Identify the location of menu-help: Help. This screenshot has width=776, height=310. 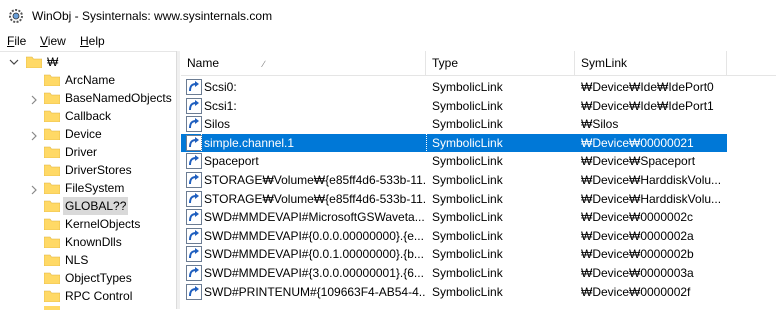
(92, 41).